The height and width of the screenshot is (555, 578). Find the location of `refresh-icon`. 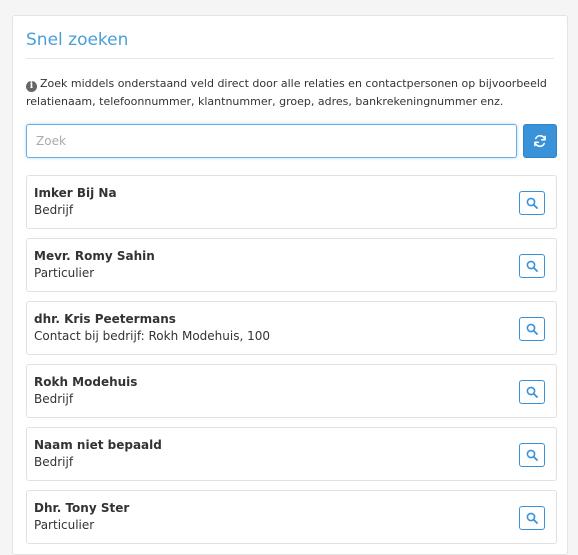

refresh-icon is located at coordinates (540, 141).